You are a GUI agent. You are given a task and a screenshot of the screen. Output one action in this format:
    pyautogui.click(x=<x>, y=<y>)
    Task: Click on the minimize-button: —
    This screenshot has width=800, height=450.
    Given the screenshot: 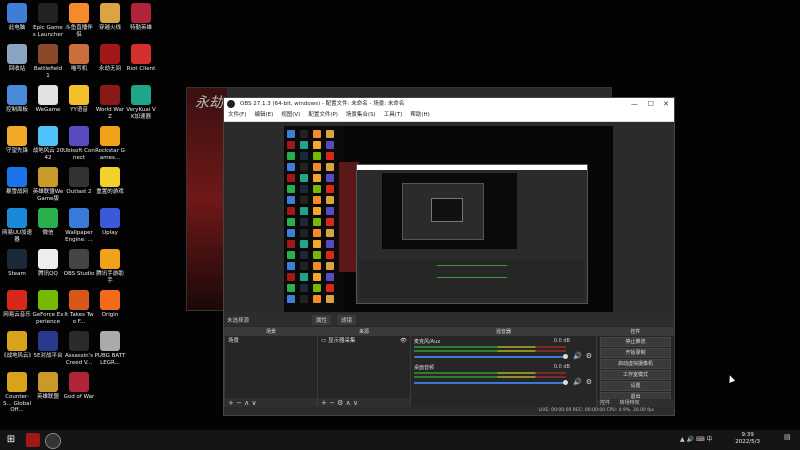 What is the action you would take?
    pyautogui.click(x=634, y=104)
    